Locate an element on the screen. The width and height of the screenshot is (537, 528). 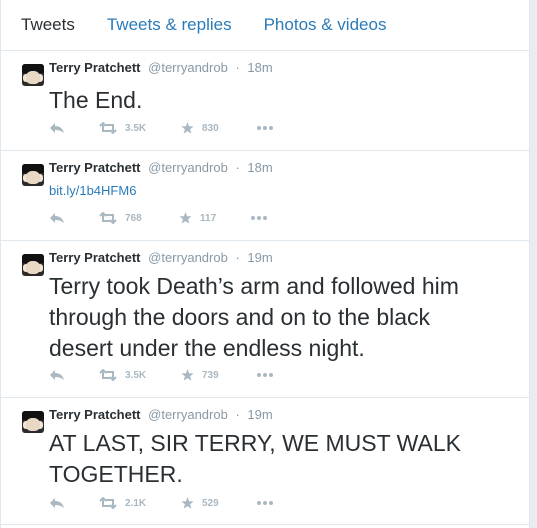
tweet-actions: 3.5K 739 is located at coordinates (179, 376).